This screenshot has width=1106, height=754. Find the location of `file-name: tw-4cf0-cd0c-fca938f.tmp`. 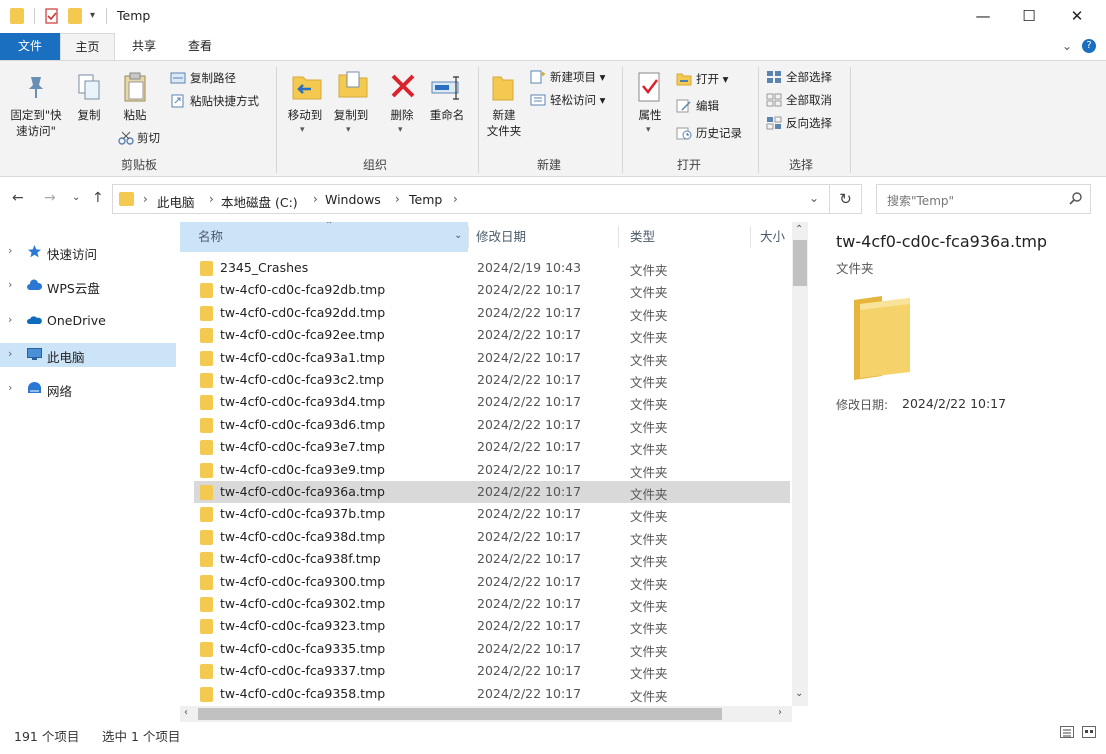

file-name: tw-4cf0-cd0c-fca938f.tmp is located at coordinates (300, 558).